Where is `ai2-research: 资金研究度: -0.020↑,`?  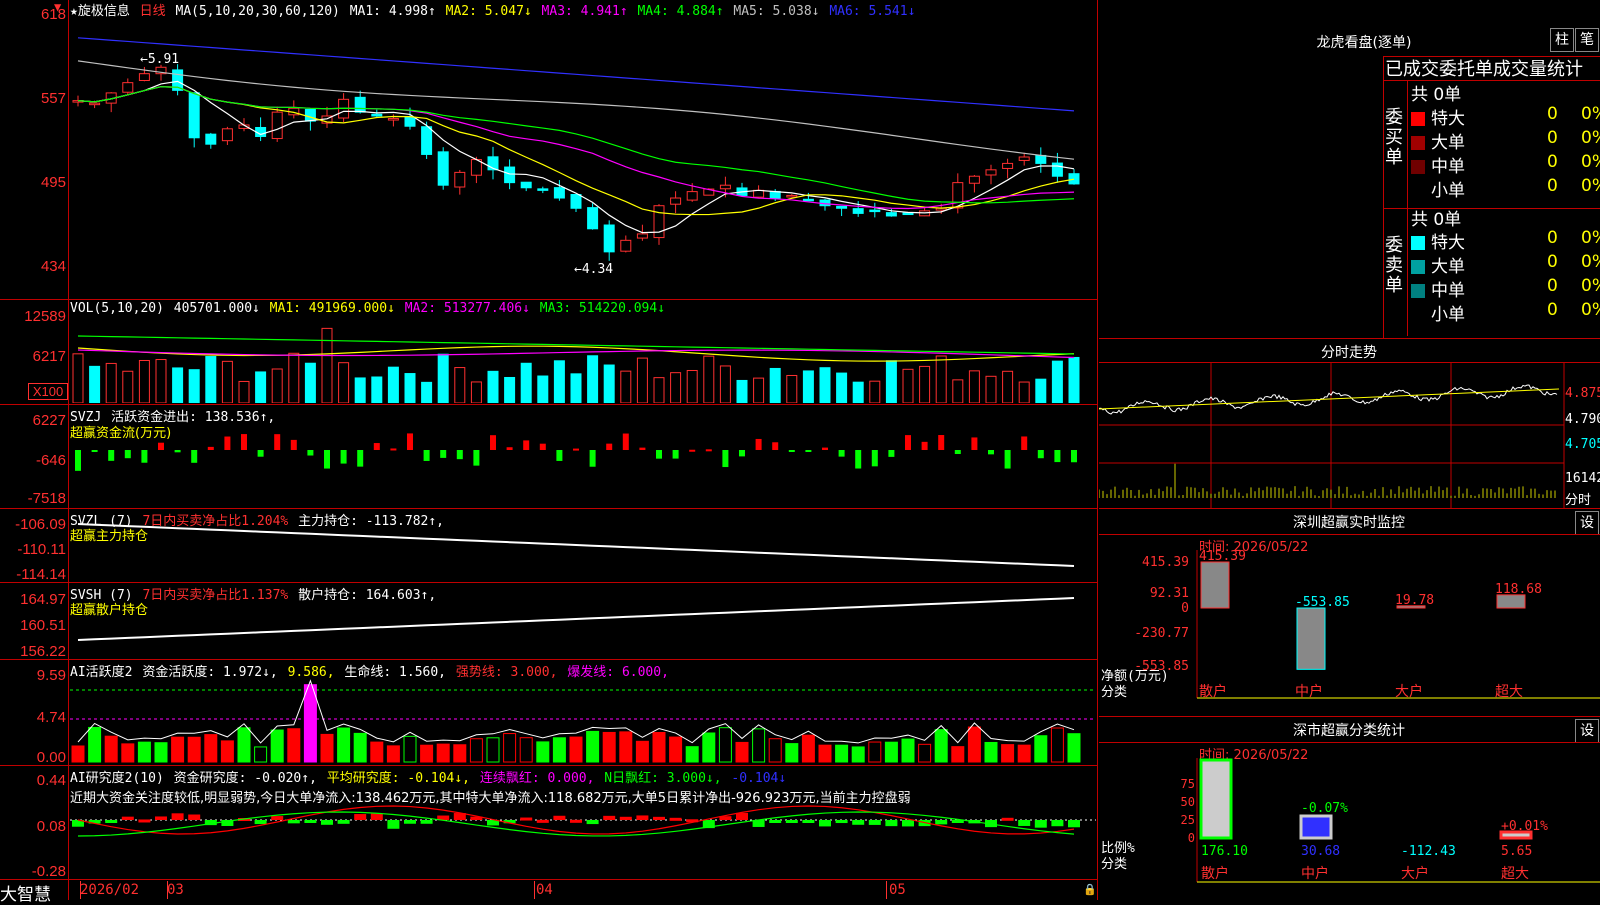
ai2-research: 资金研究度: -0.020↑, is located at coordinates (245, 778).